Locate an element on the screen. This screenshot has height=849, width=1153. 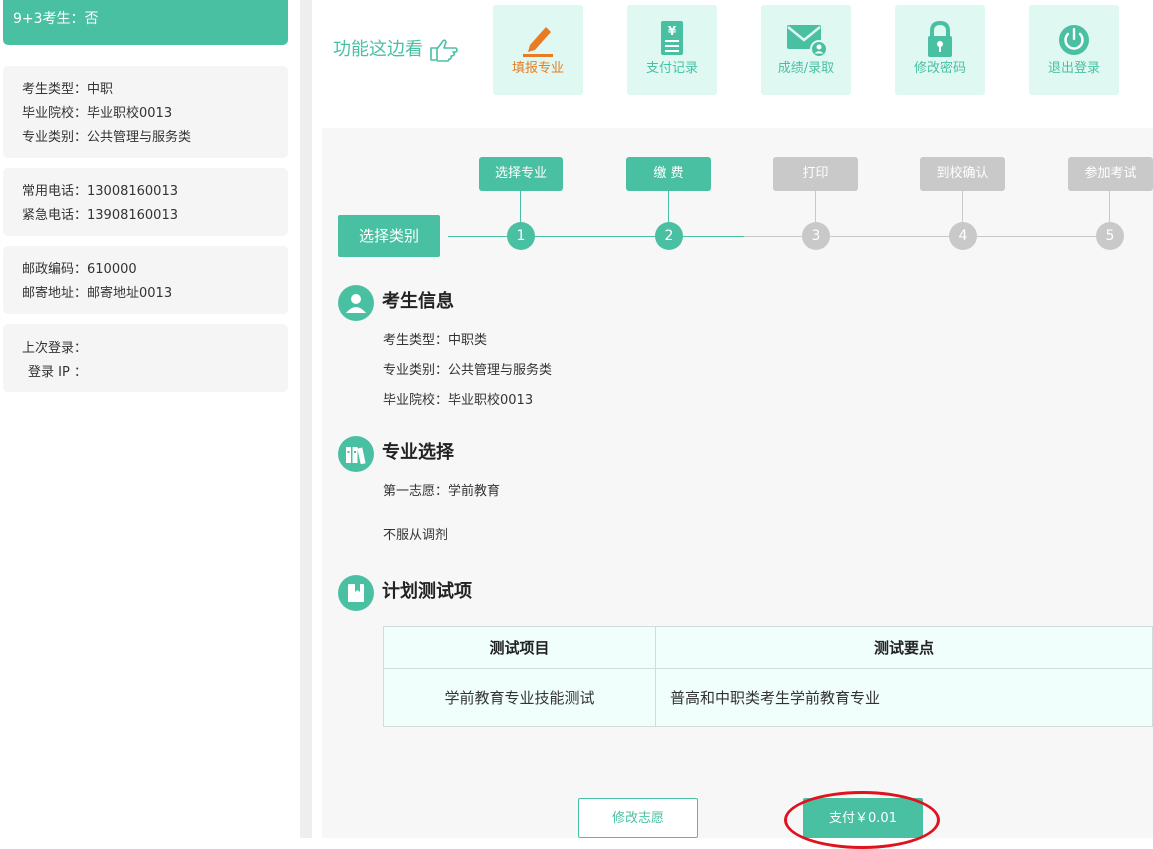
table-row: 学前教育专业技能测试 普高和中职类考生学前教育专业 is located at coordinates (768, 697).